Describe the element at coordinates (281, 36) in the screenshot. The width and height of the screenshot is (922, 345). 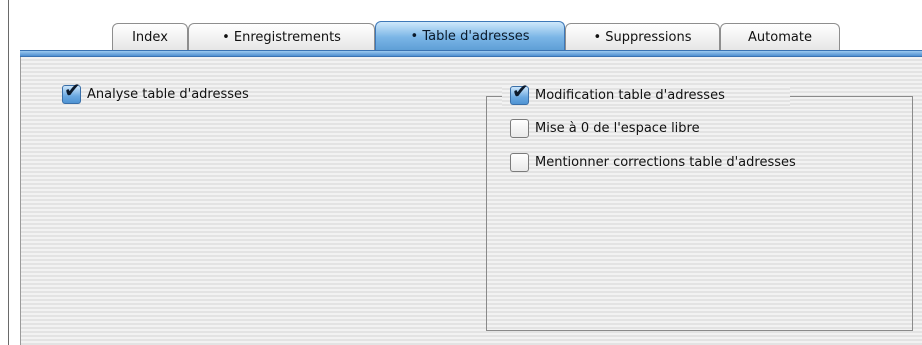
I see `tab-enregistrements: • Enregistrements` at that location.